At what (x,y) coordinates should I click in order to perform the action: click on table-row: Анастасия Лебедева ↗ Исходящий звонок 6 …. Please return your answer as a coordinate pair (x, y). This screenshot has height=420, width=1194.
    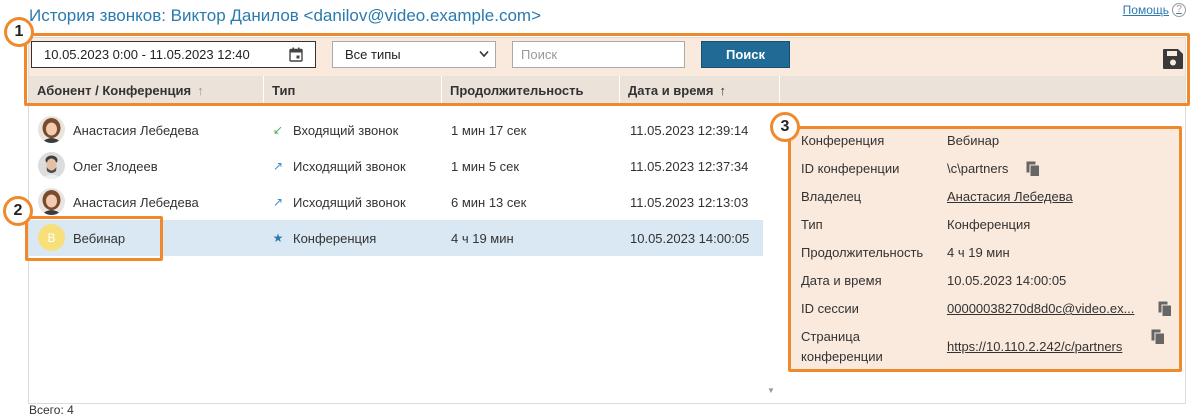
    Looking at the image, I should click on (396, 202).